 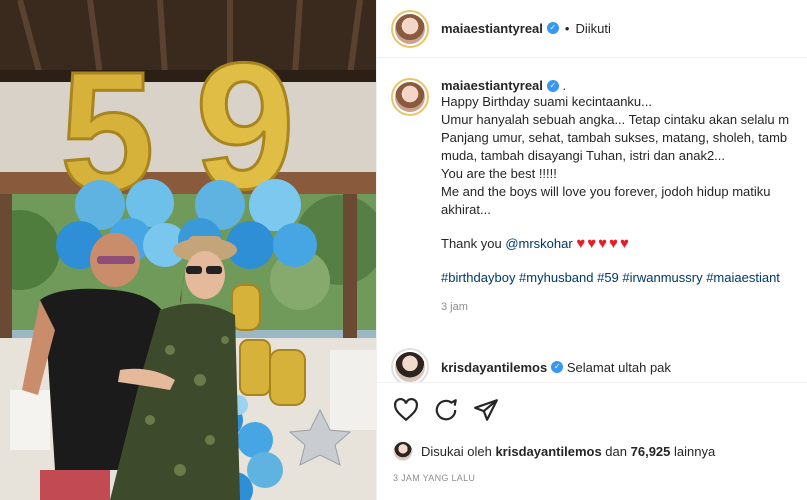 I want to click on author-avatar, so click(x=410, y=28).